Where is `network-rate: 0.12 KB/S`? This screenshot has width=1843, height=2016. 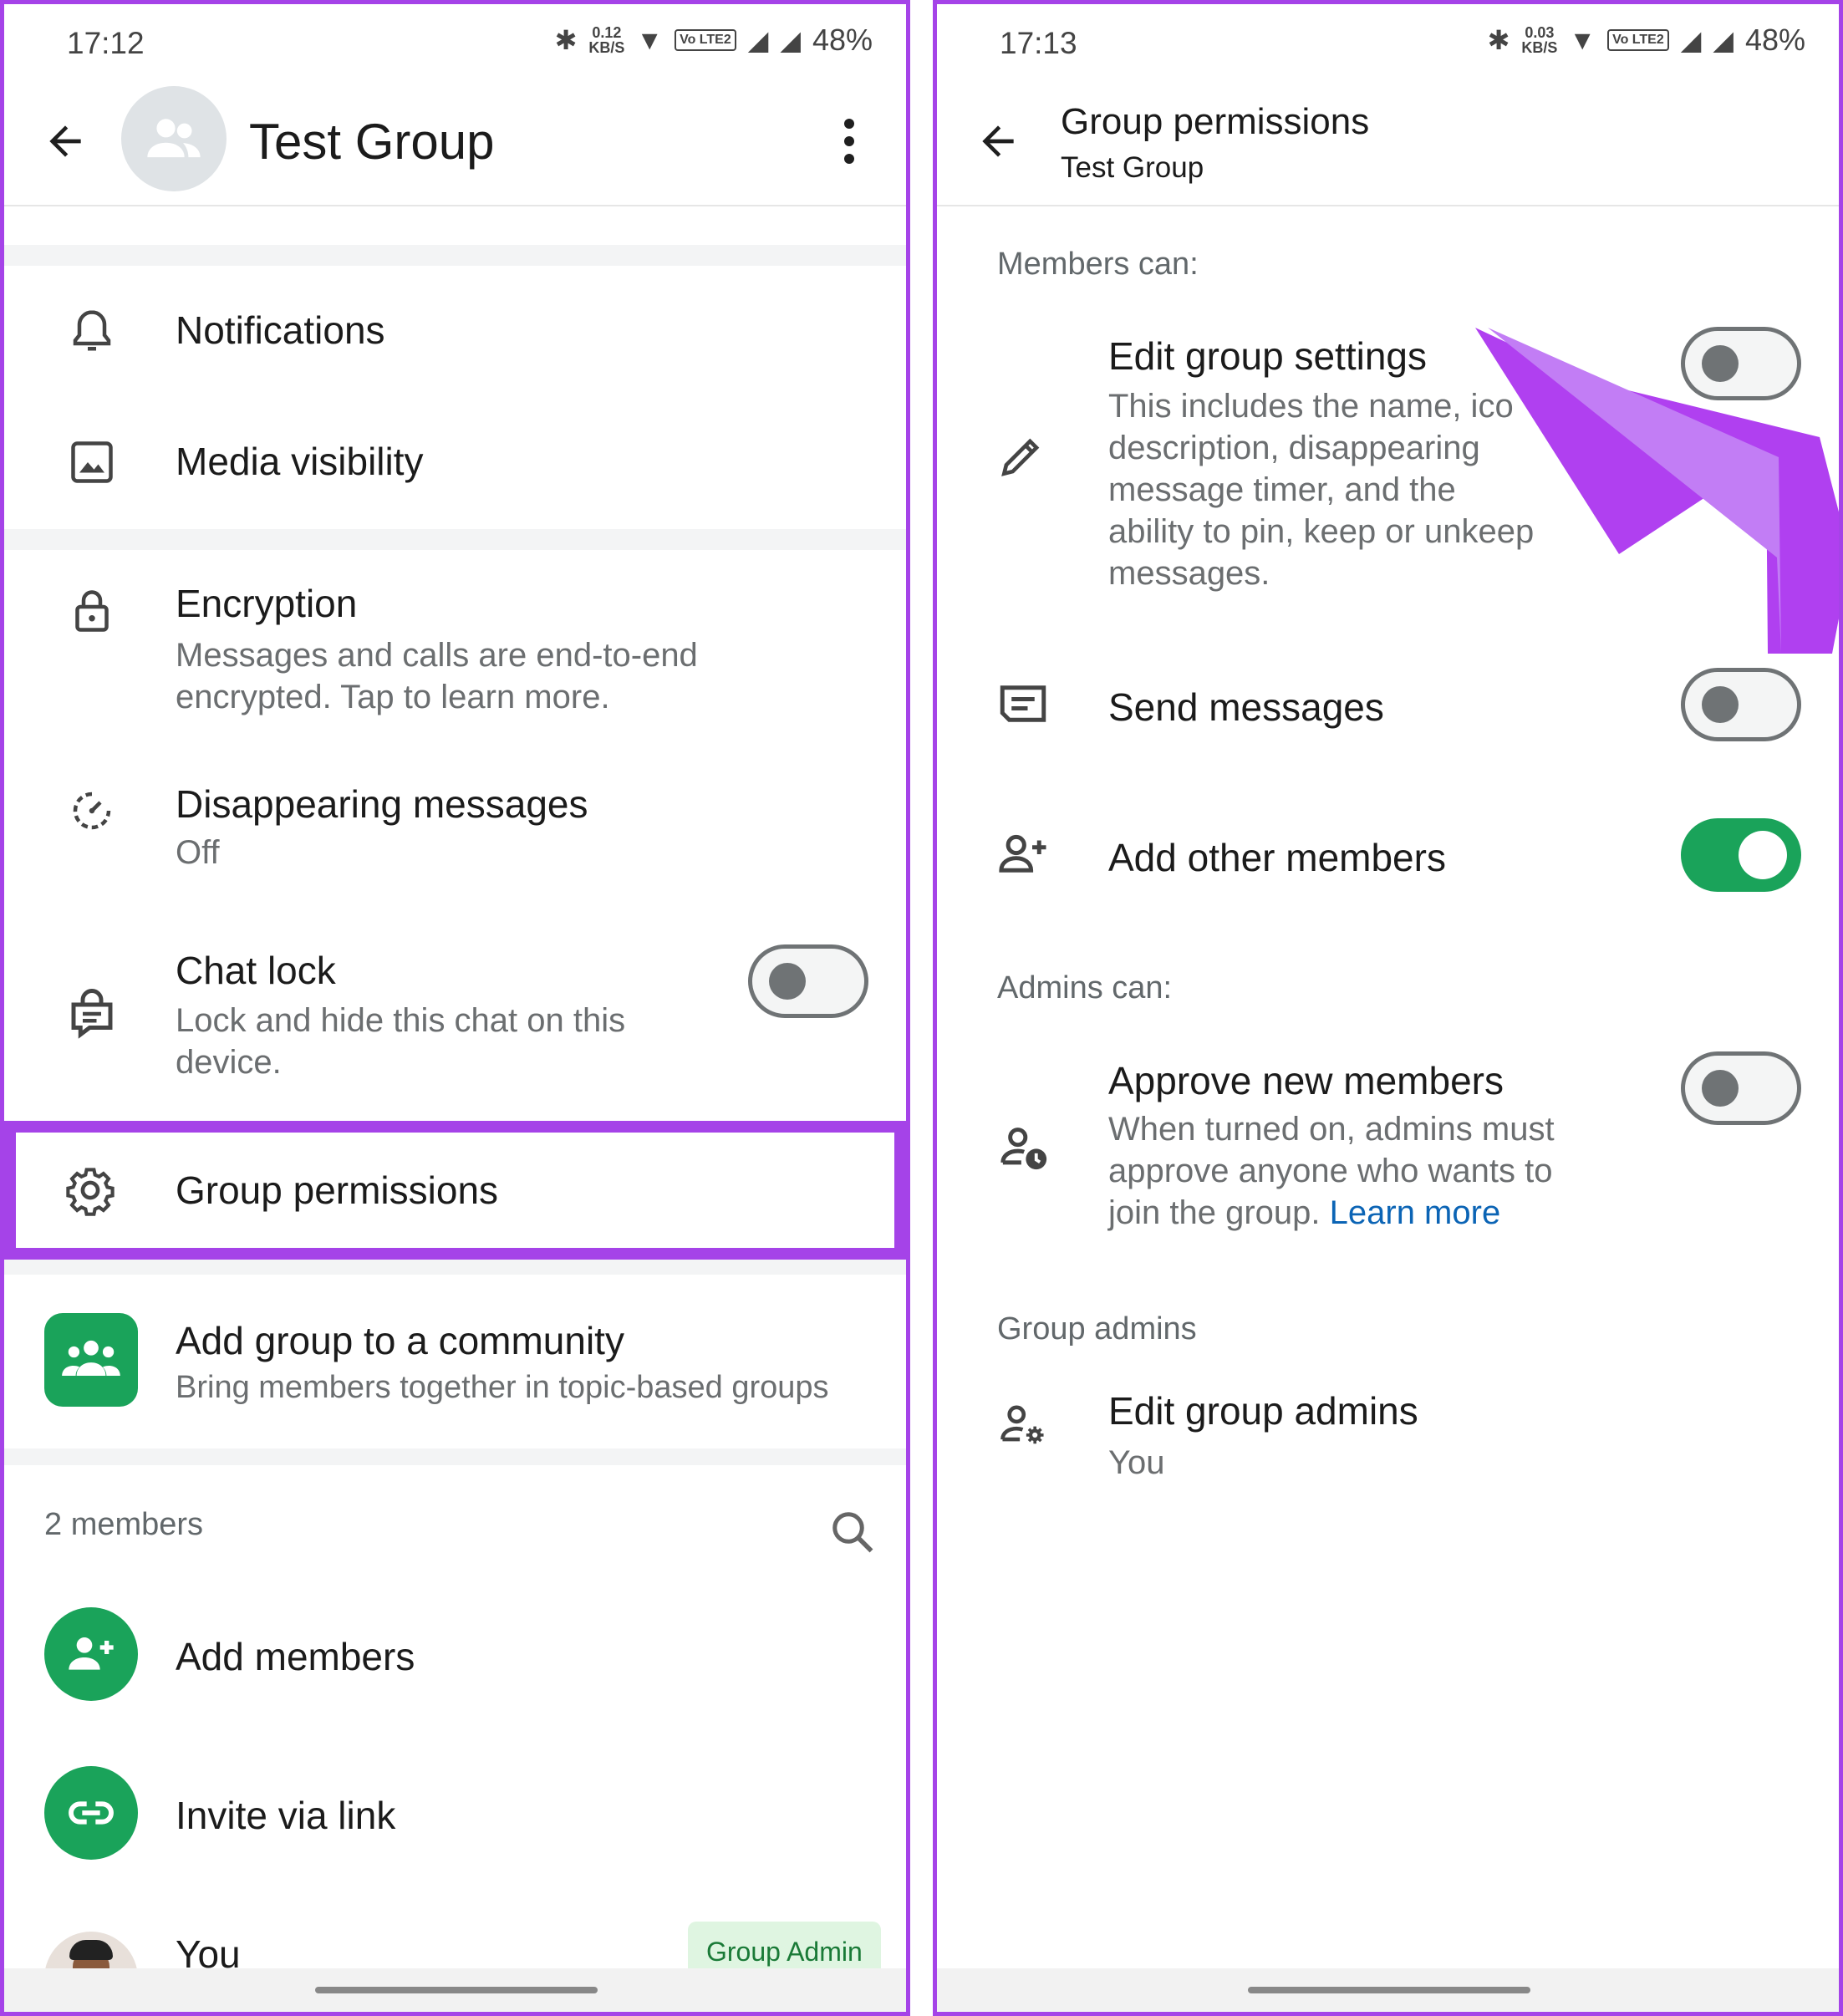 network-rate: 0.12 KB/S is located at coordinates (606, 40).